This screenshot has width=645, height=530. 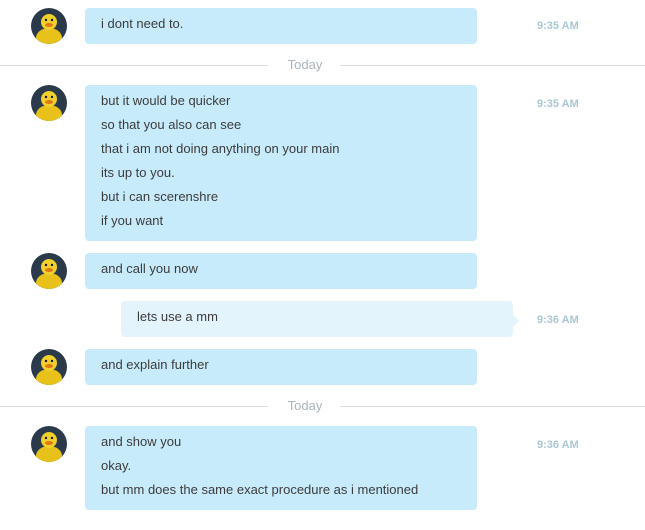 I want to click on message-bubble: and call you now, so click(x=281, y=271).